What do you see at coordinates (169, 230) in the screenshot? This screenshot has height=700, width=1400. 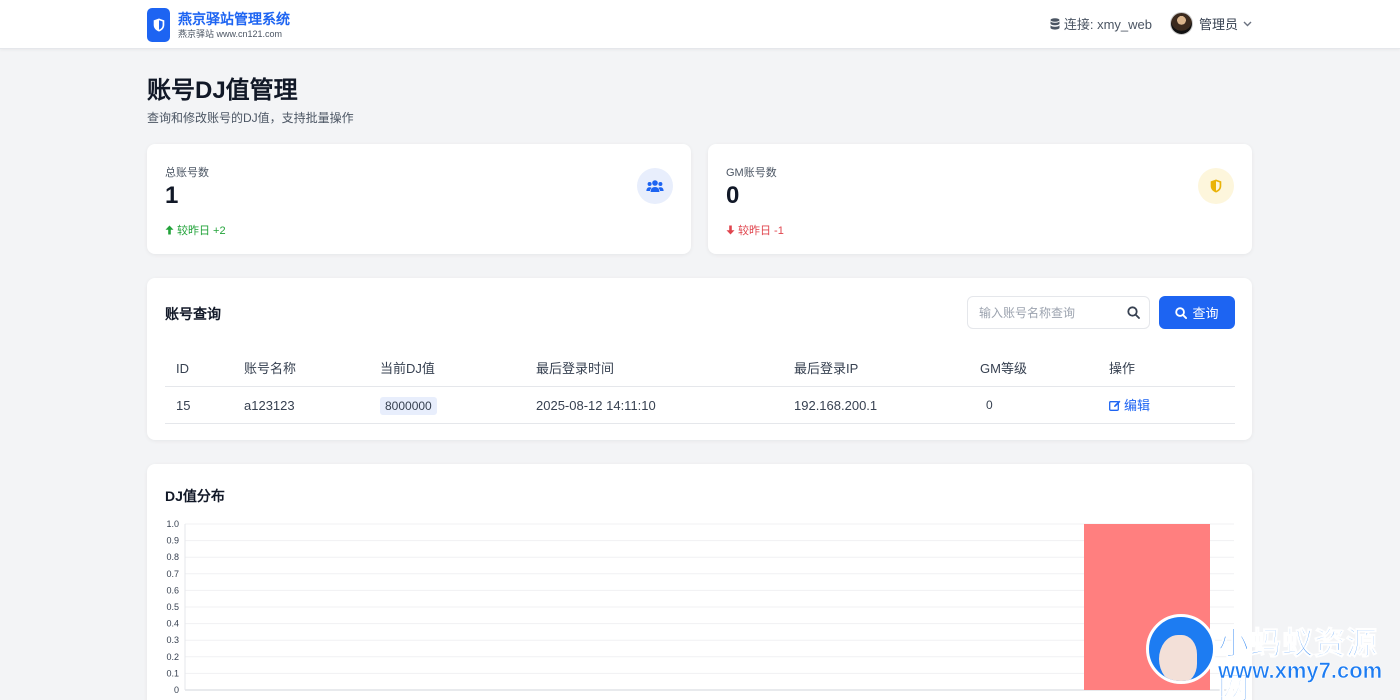 I see `arrow-up-icon` at bounding box center [169, 230].